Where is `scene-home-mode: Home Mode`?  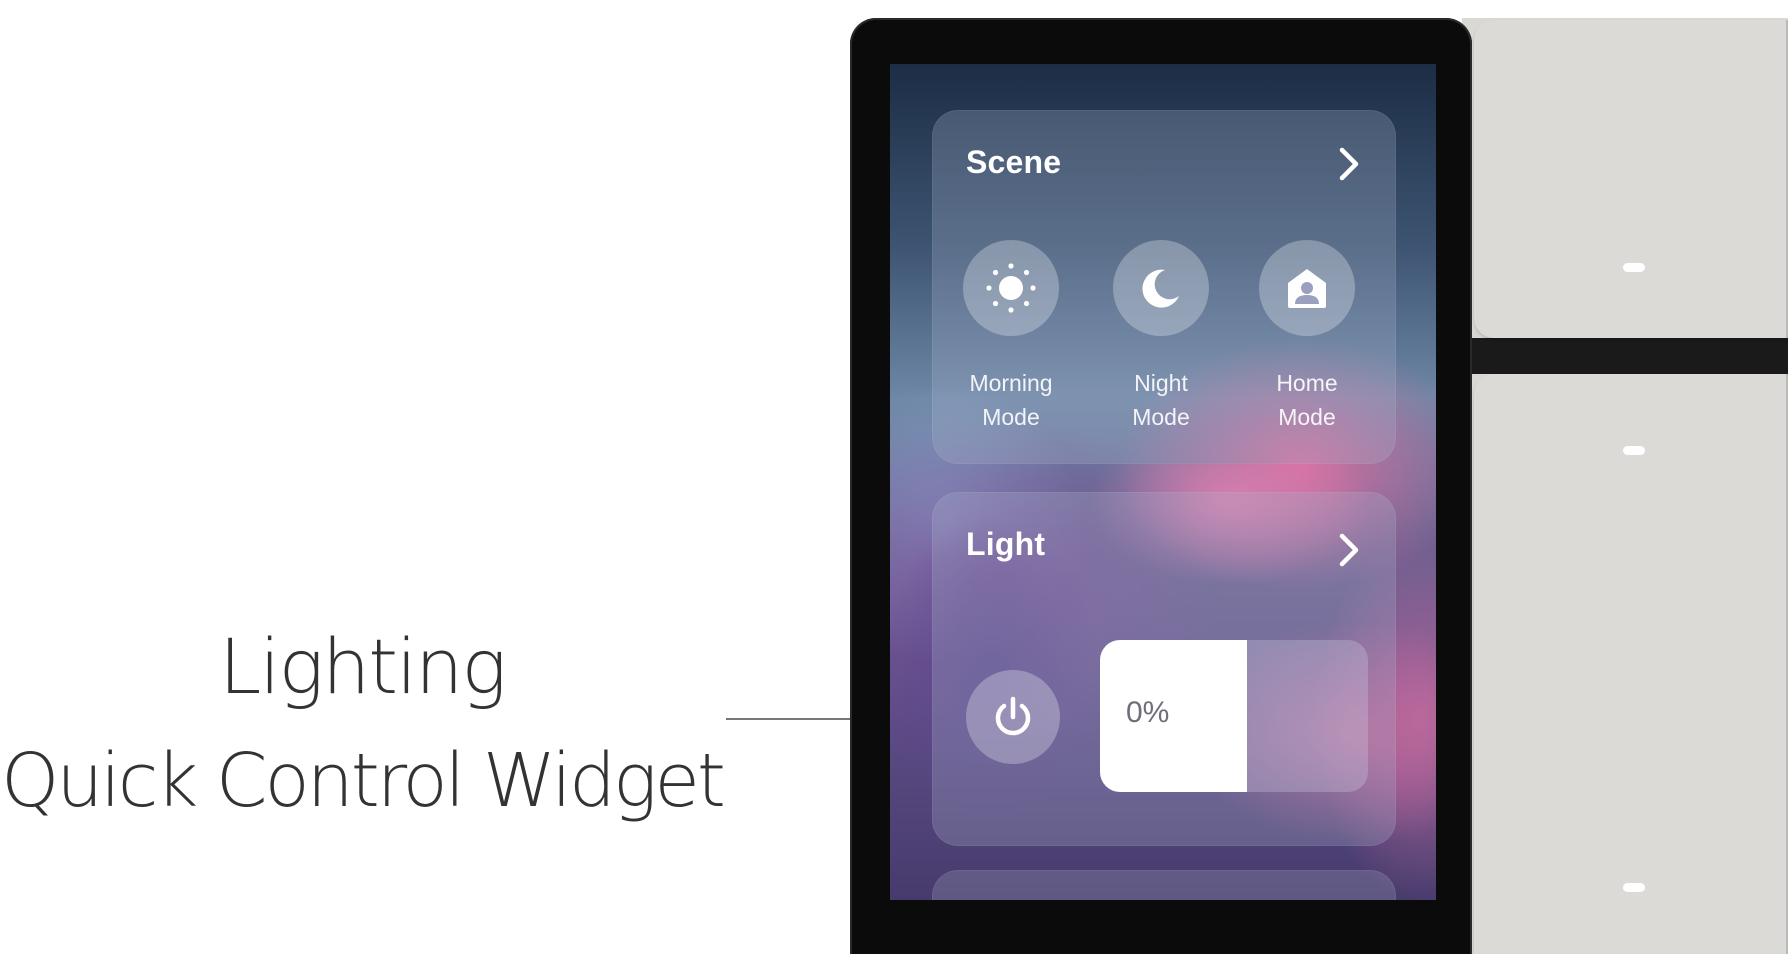 scene-home-mode: Home Mode is located at coordinates (1307, 337).